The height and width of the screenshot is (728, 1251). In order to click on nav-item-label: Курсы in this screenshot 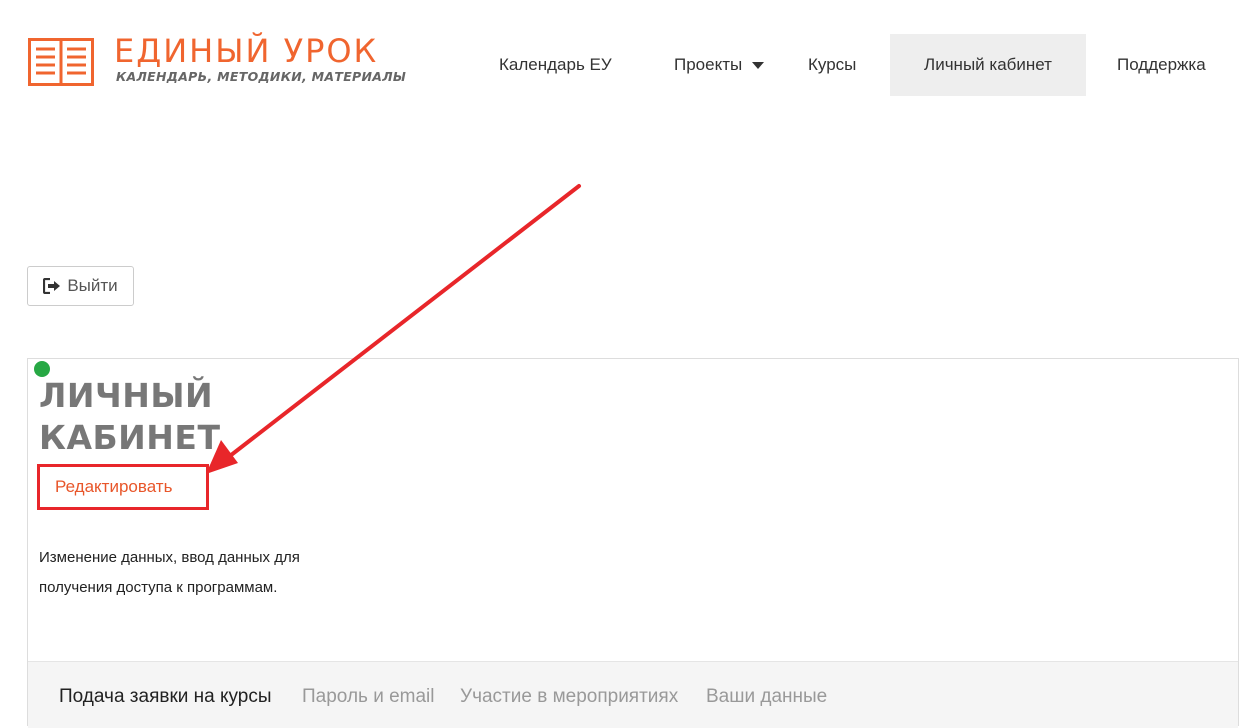, I will do `click(832, 64)`.